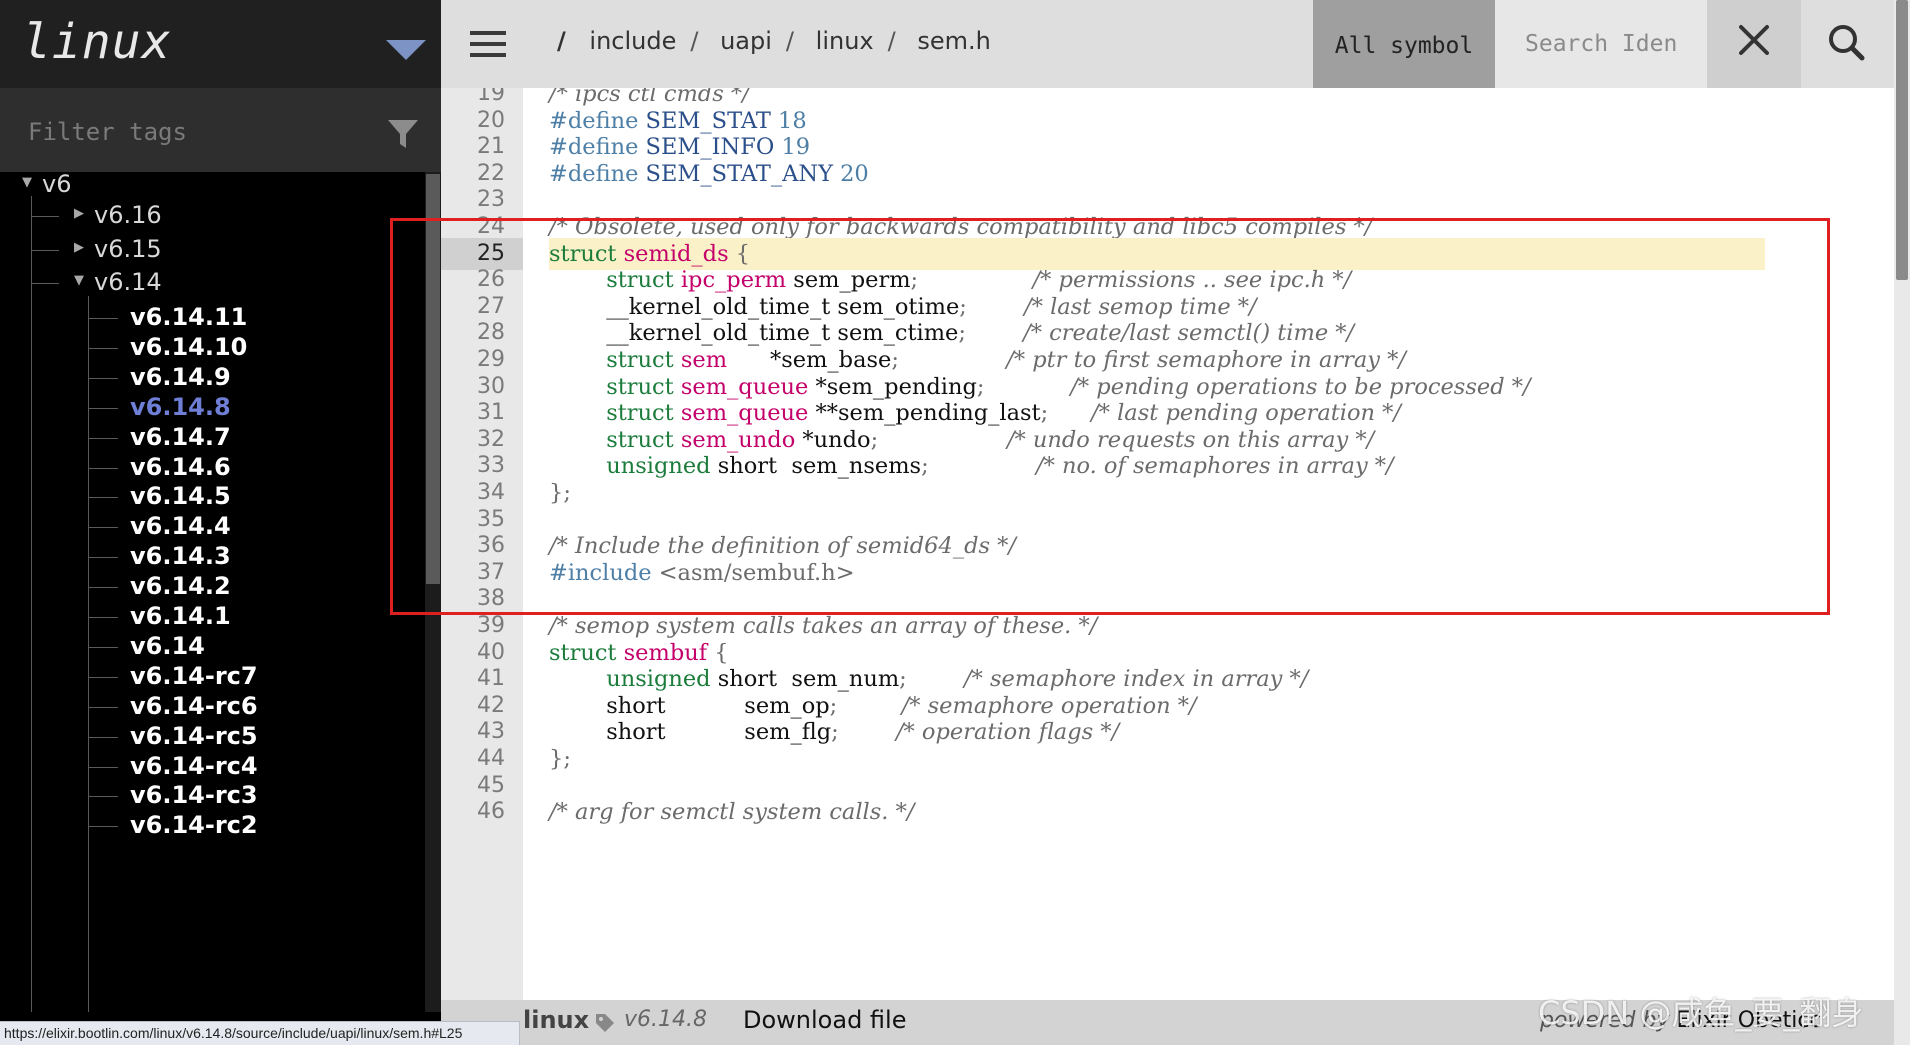 This screenshot has width=1910, height=1045. I want to click on tree-node-tag: v6.14-rc4, so click(194, 766).